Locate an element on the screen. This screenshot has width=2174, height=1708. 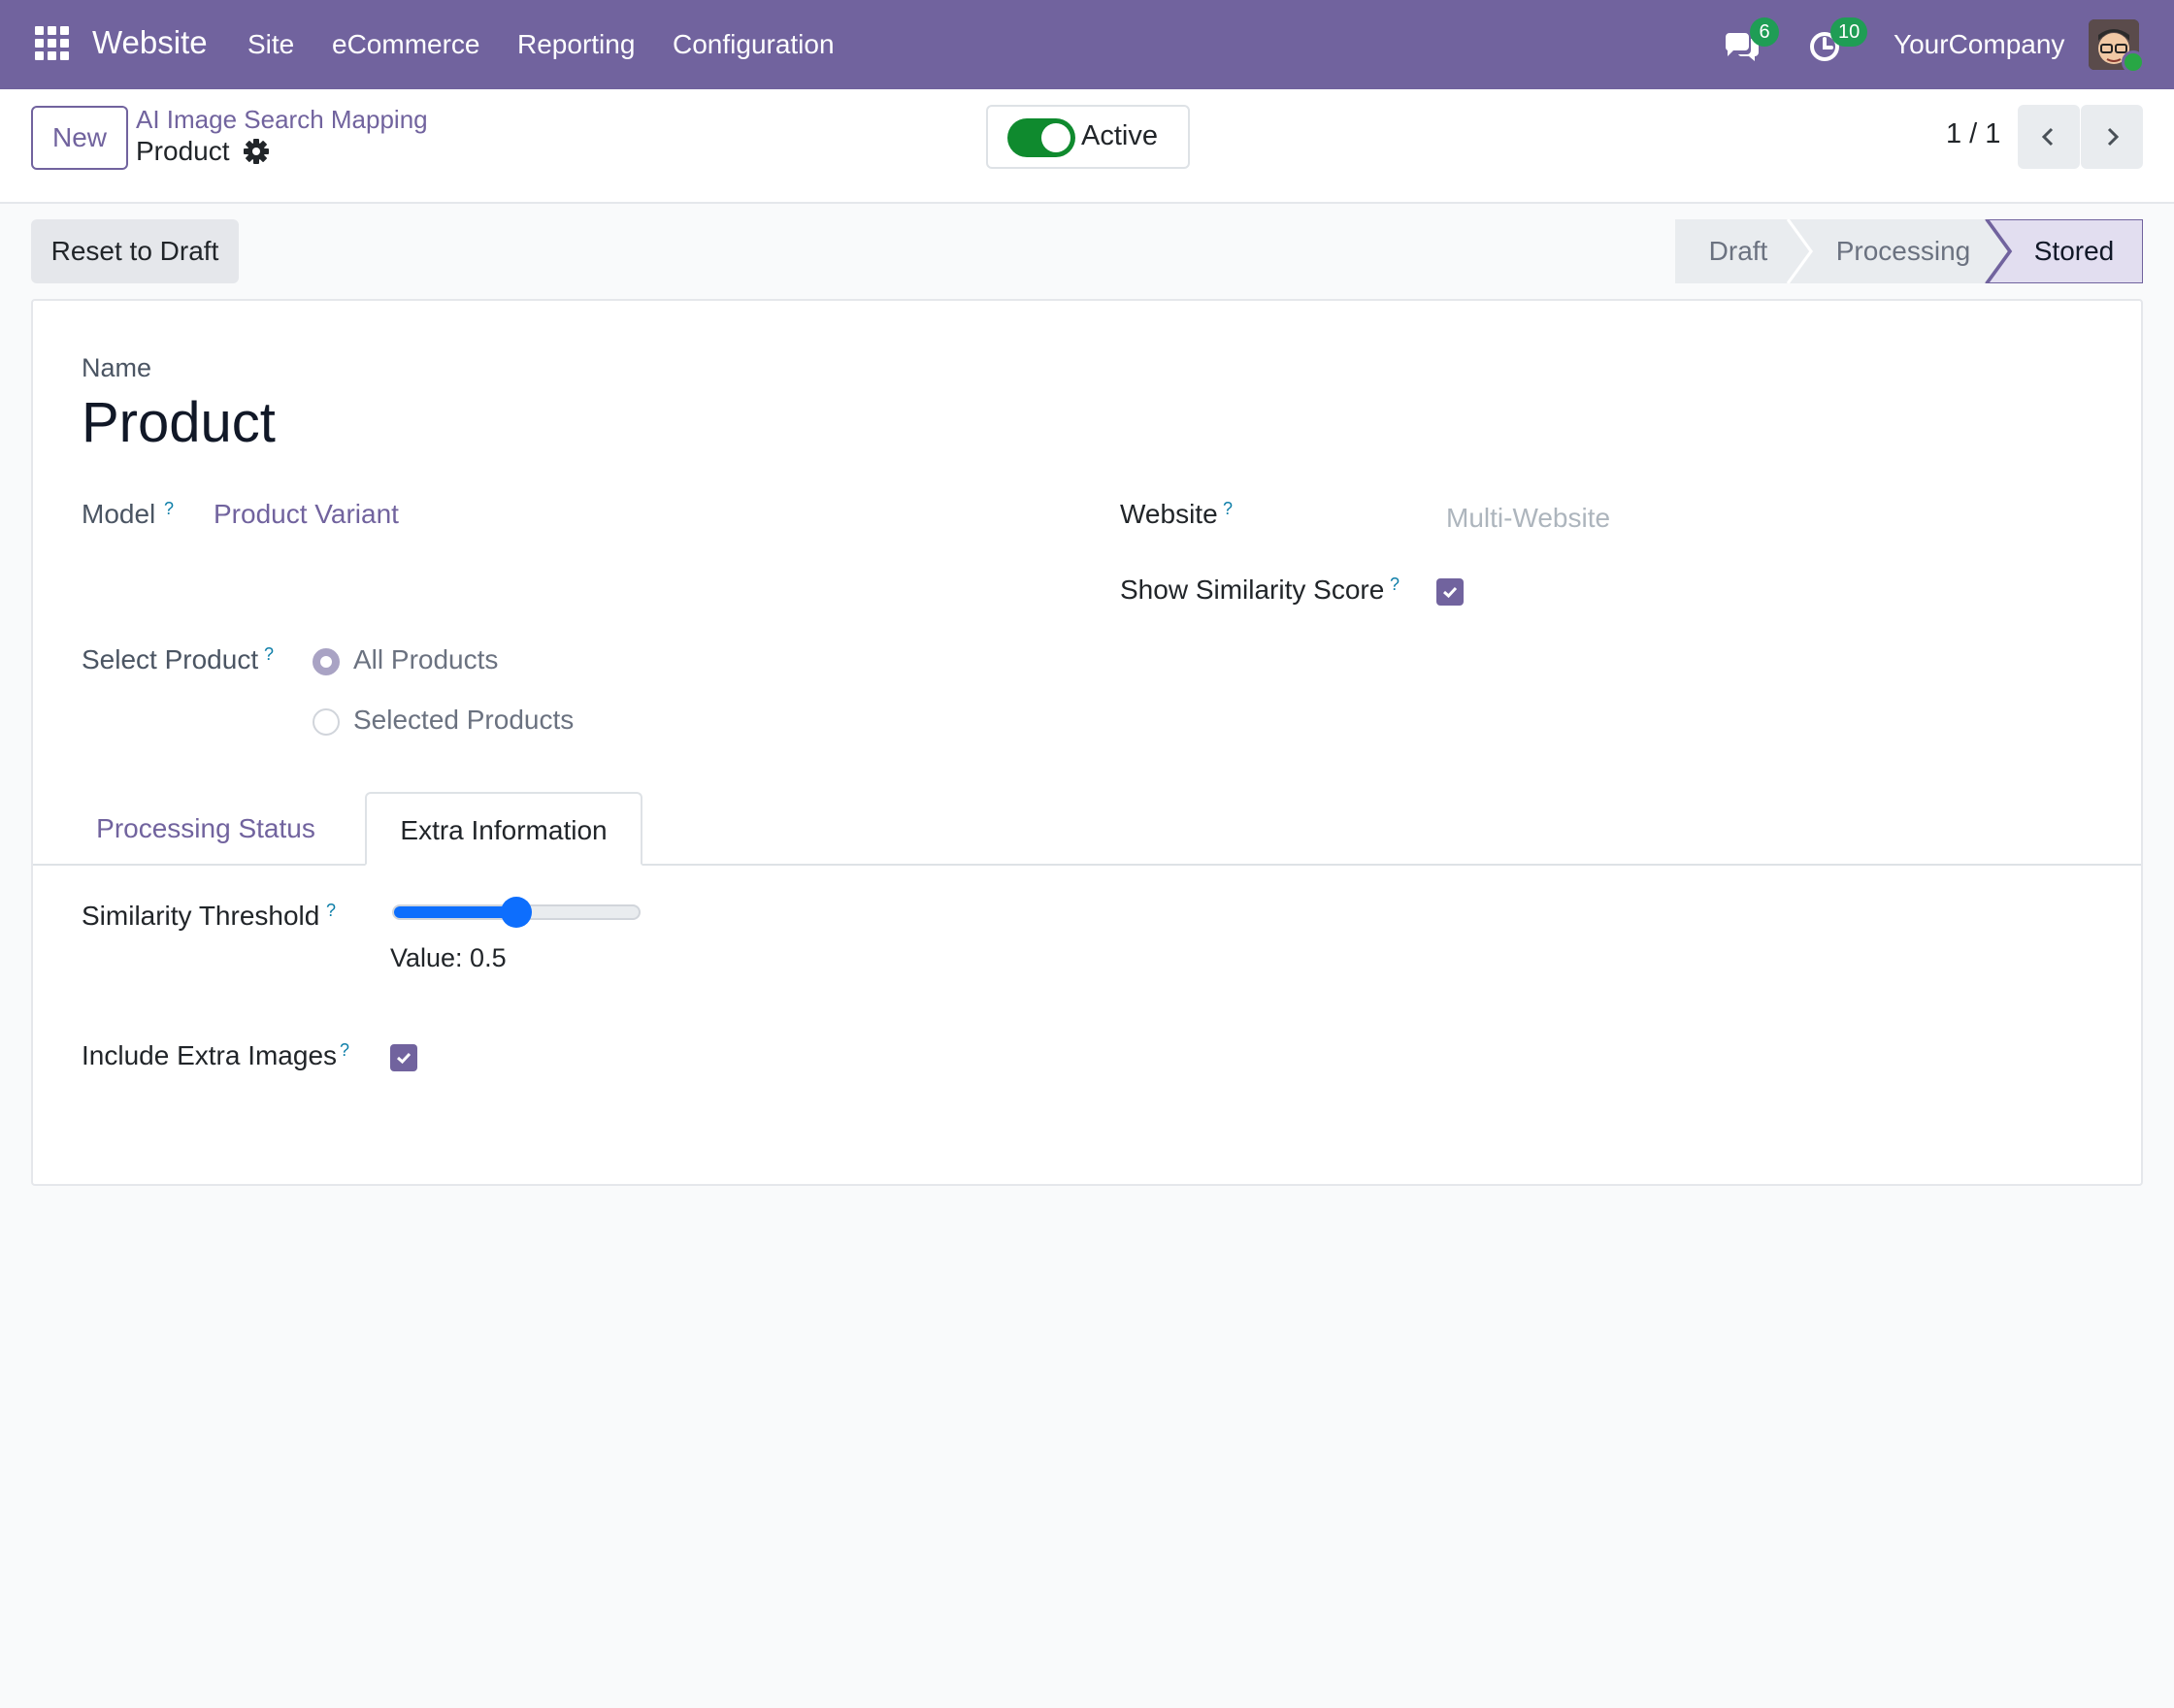
model-help-icon: ? is located at coordinates (169, 509).